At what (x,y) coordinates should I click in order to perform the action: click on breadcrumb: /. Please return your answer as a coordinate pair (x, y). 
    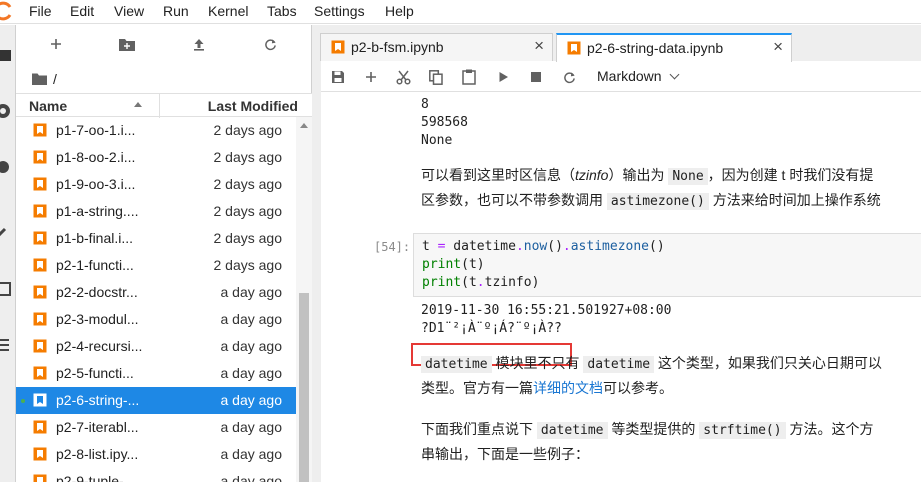
    Looking at the image, I should click on (44, 79).